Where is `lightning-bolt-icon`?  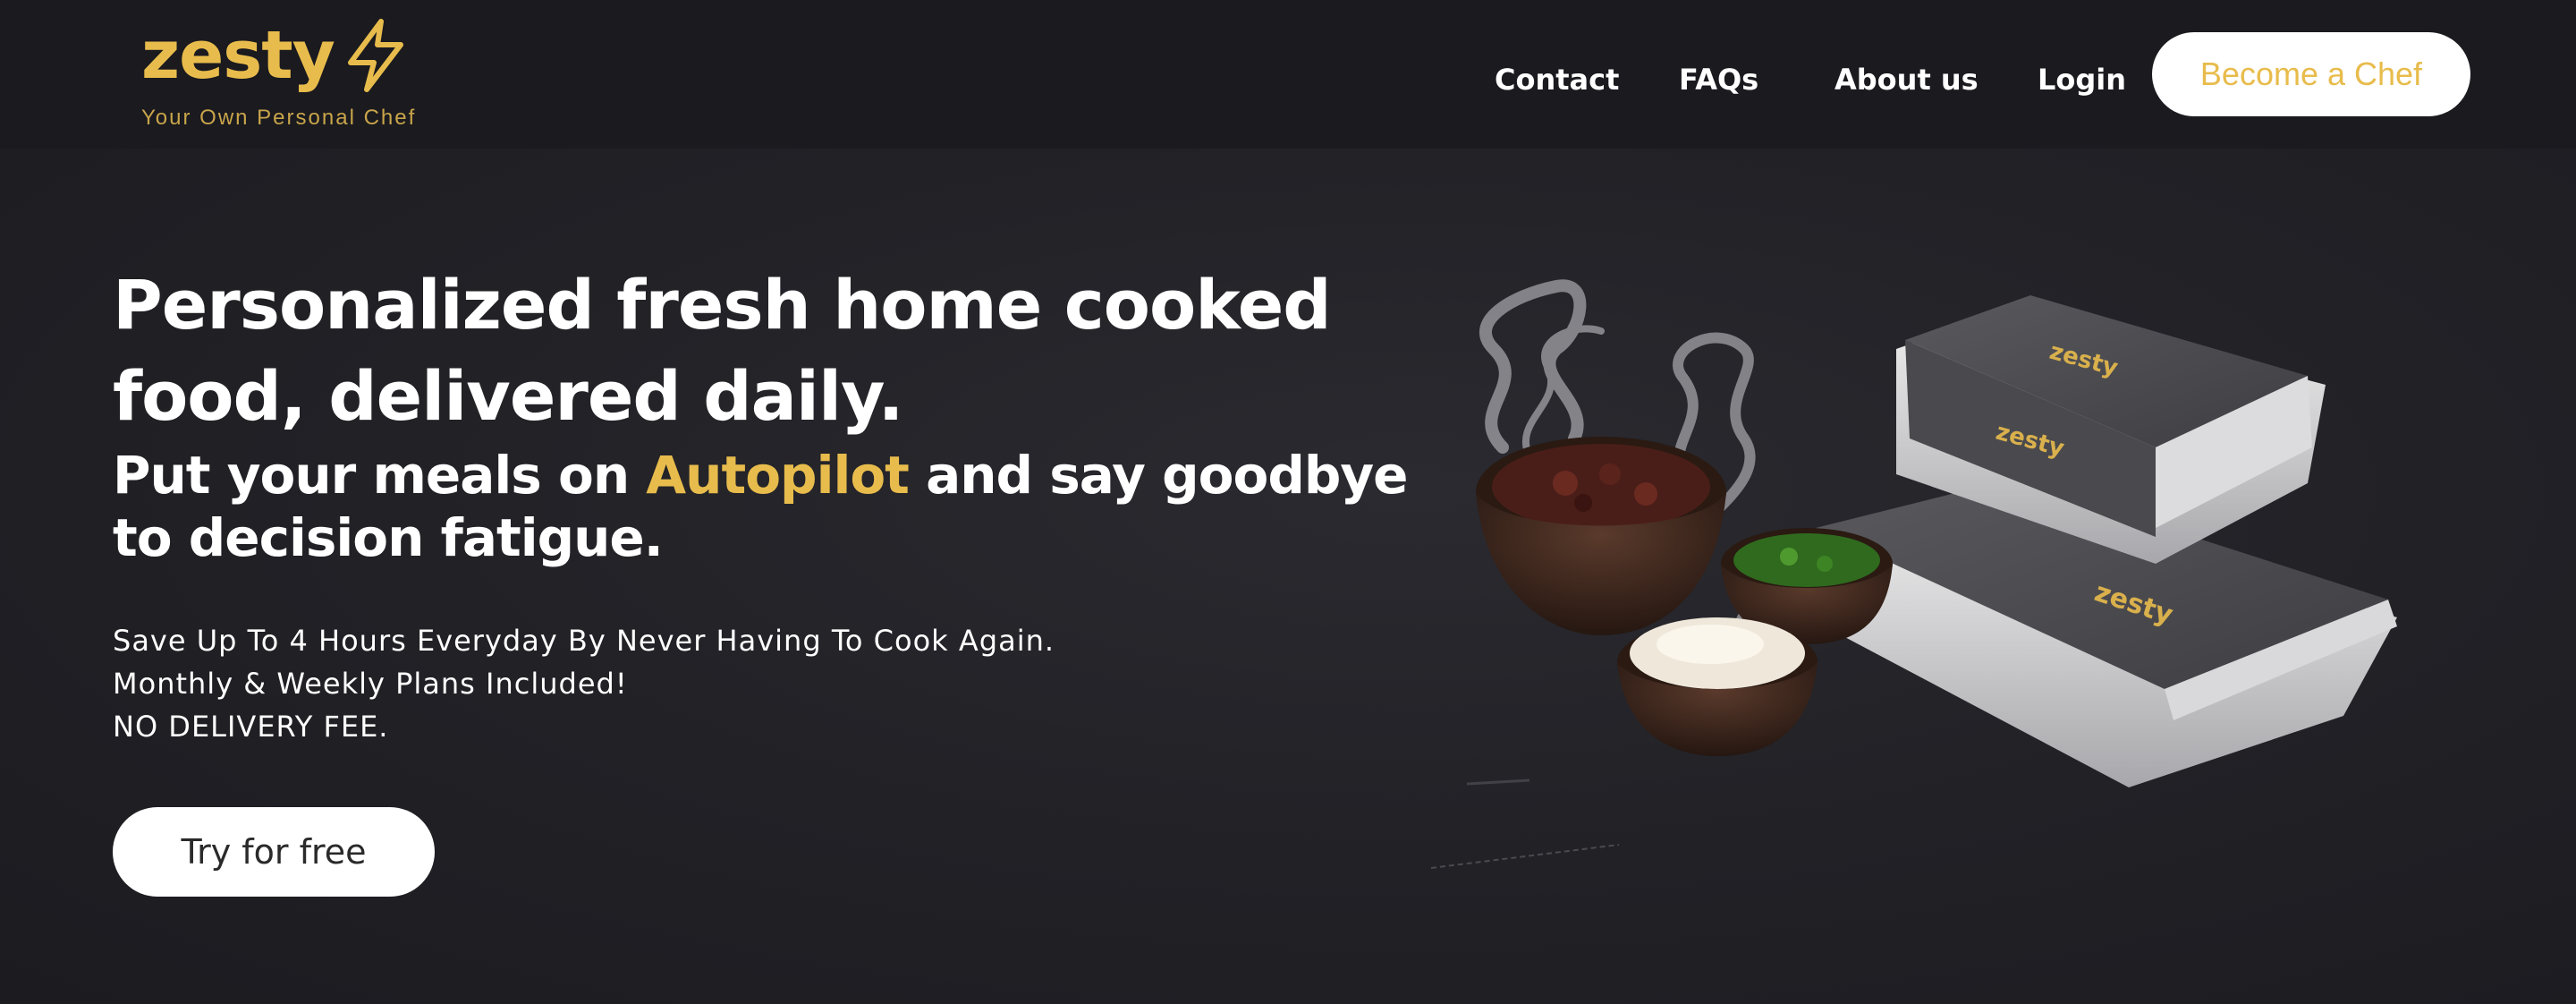
lightning-bolt-icon is located at coordinates (375, 55).